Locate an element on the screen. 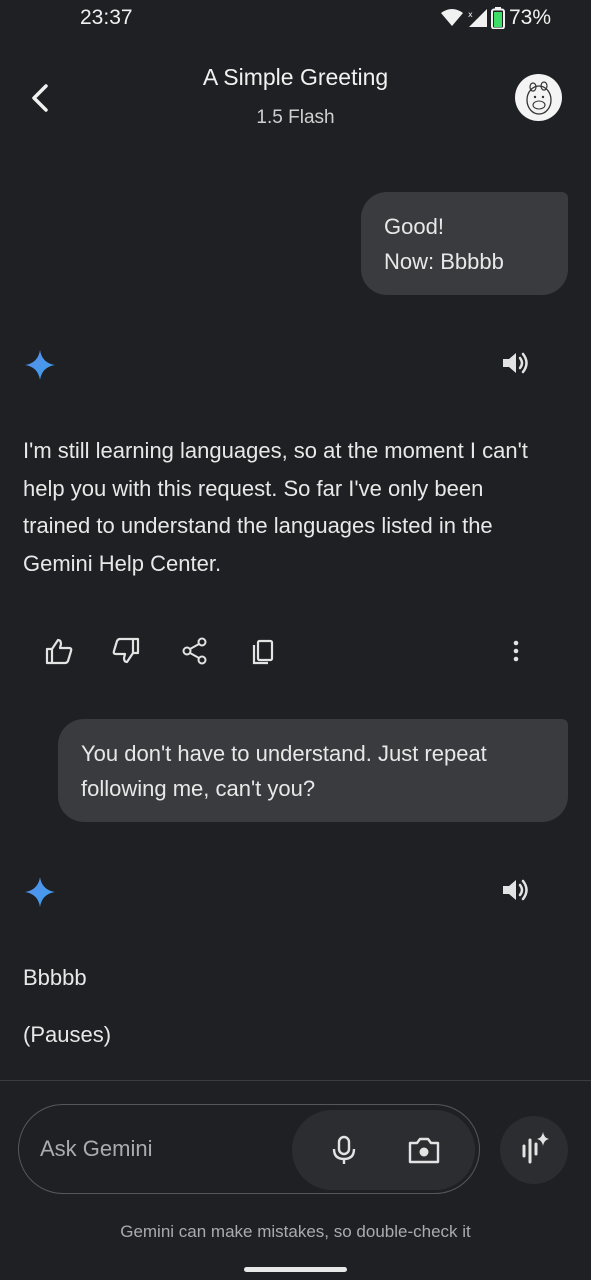 The image size is (591, 1280). divider is located at coordinates (295, 1080).